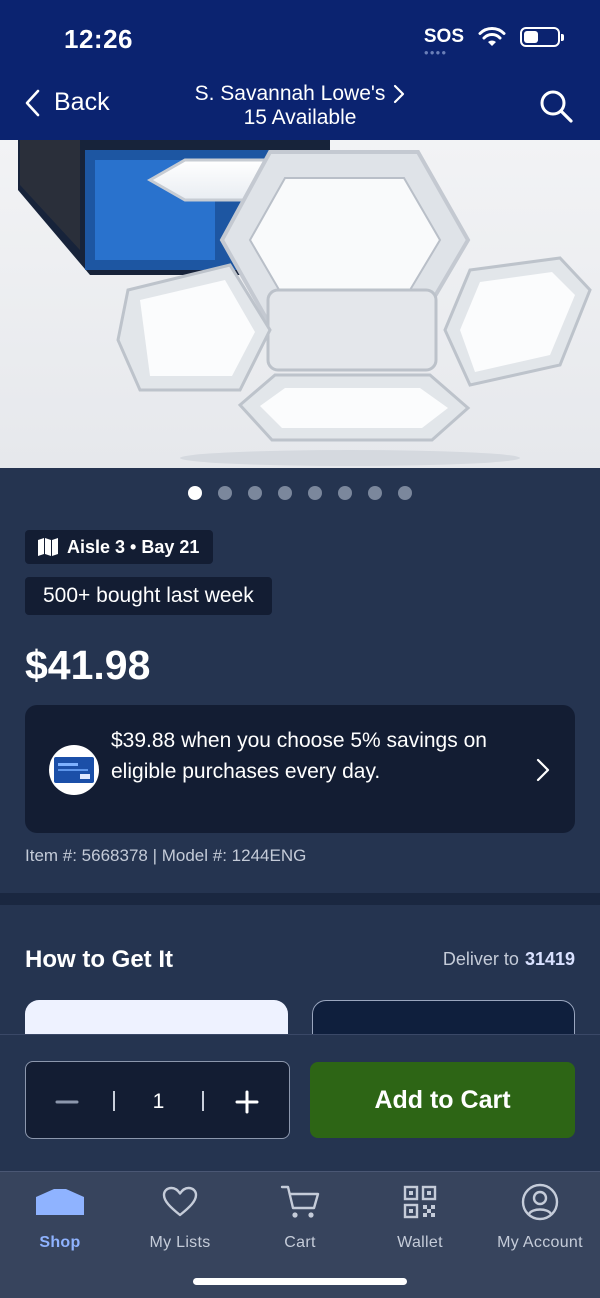  What do you see at coordinates (531, 37) in the screenshot?
I see `battery-level` at bounding box center [531, 37].